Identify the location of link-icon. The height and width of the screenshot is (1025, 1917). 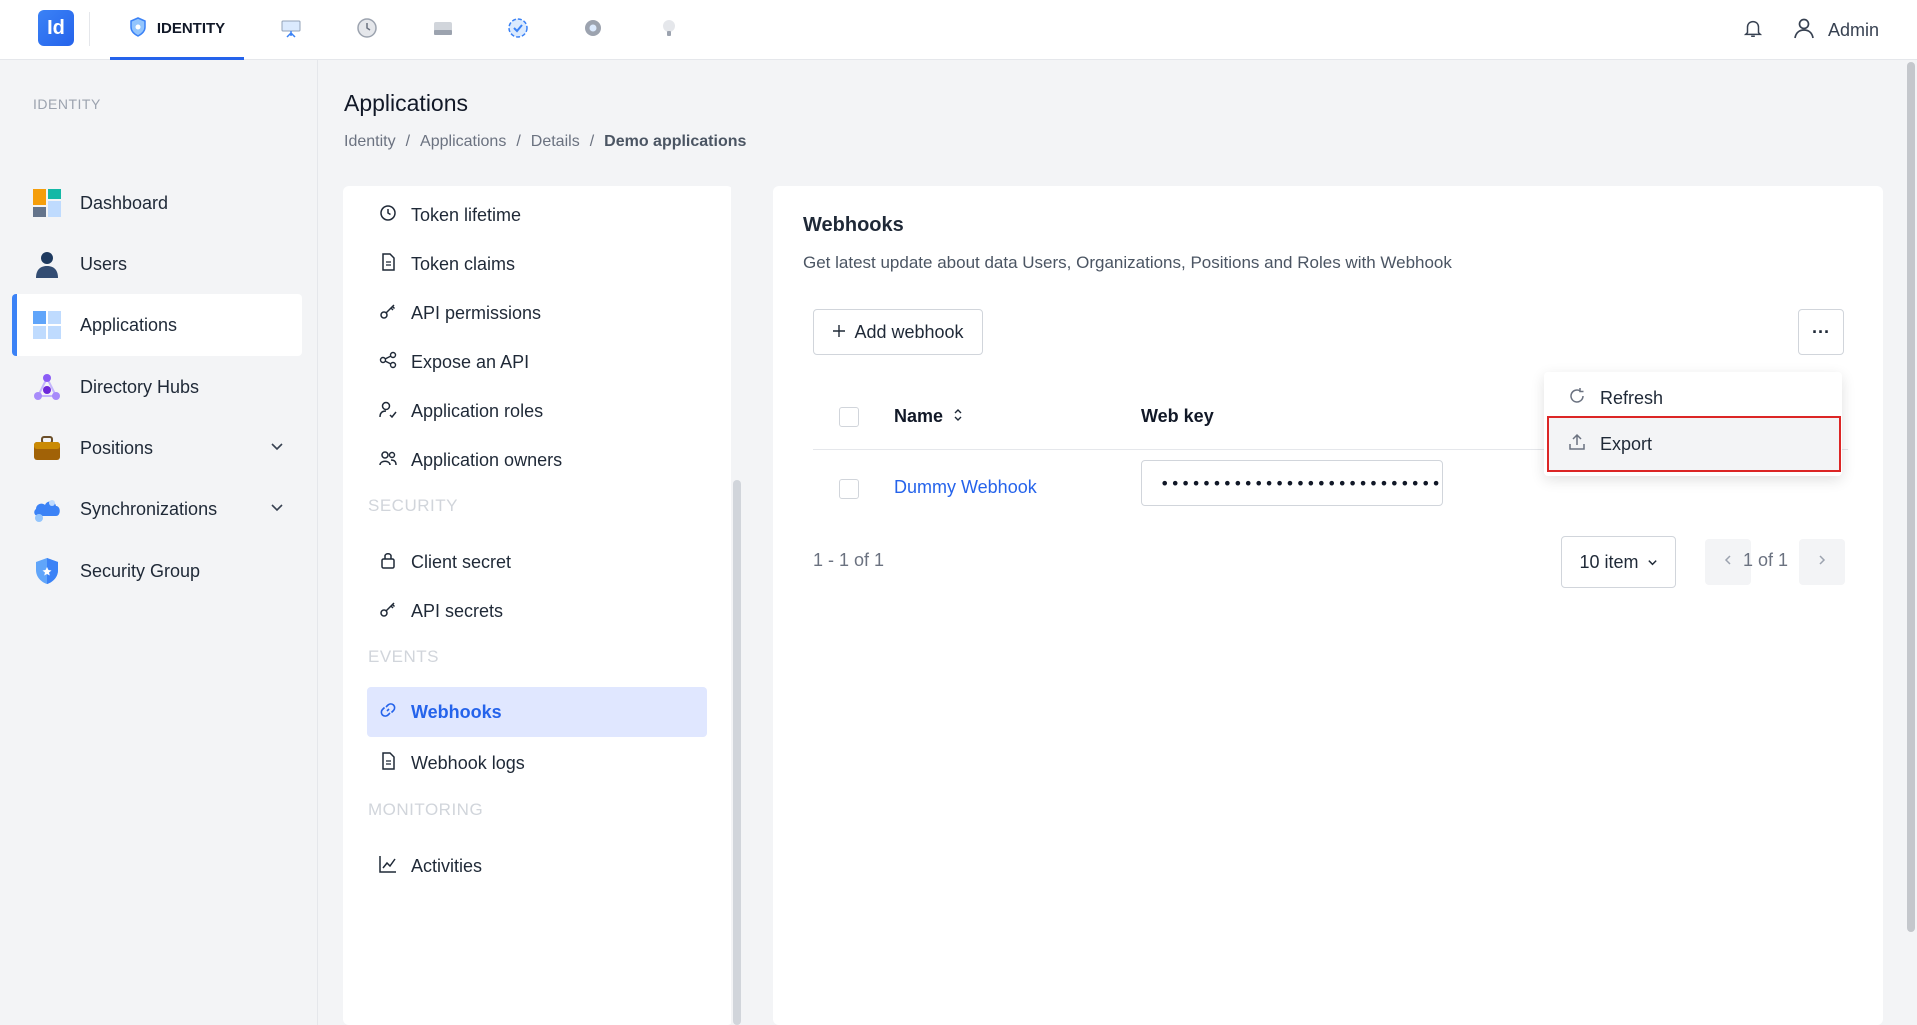
(388, 712).